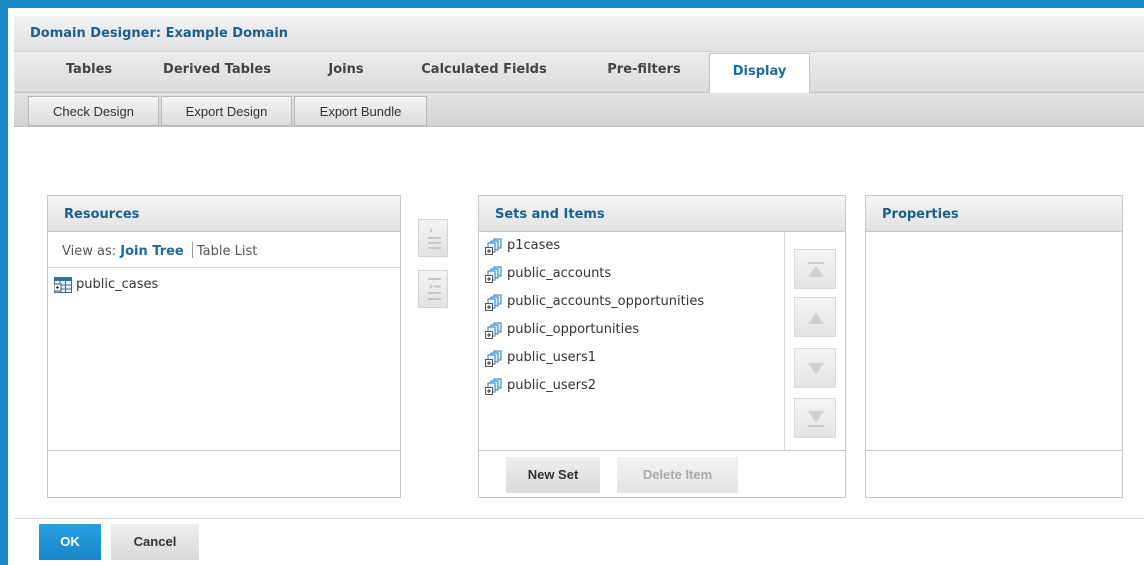  I want to click on ok-button: OK, so click(70, 542).